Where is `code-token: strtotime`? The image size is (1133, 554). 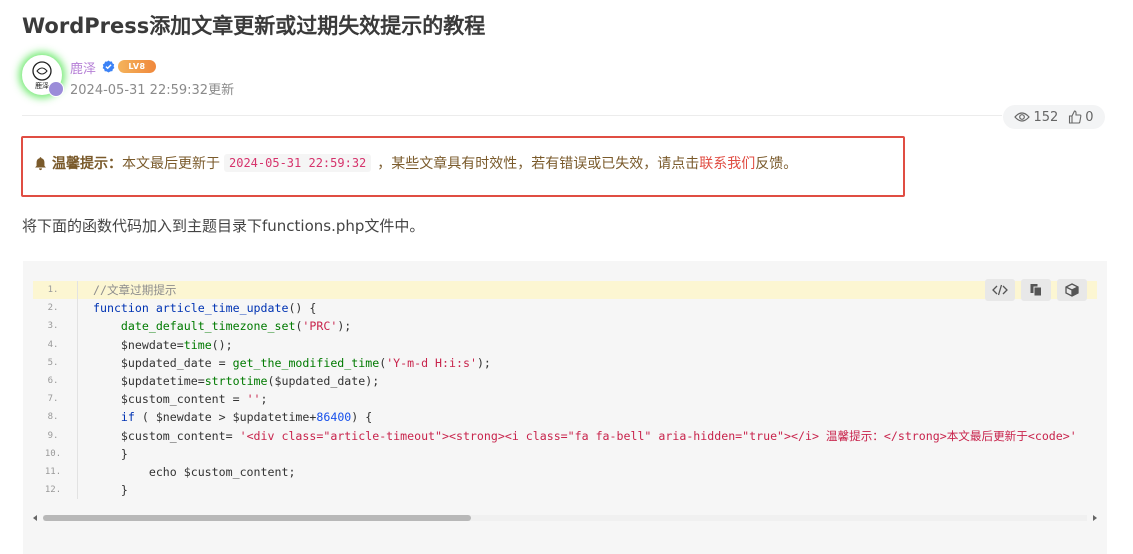 code-token: strtotime is located at coordinates (236, 380).